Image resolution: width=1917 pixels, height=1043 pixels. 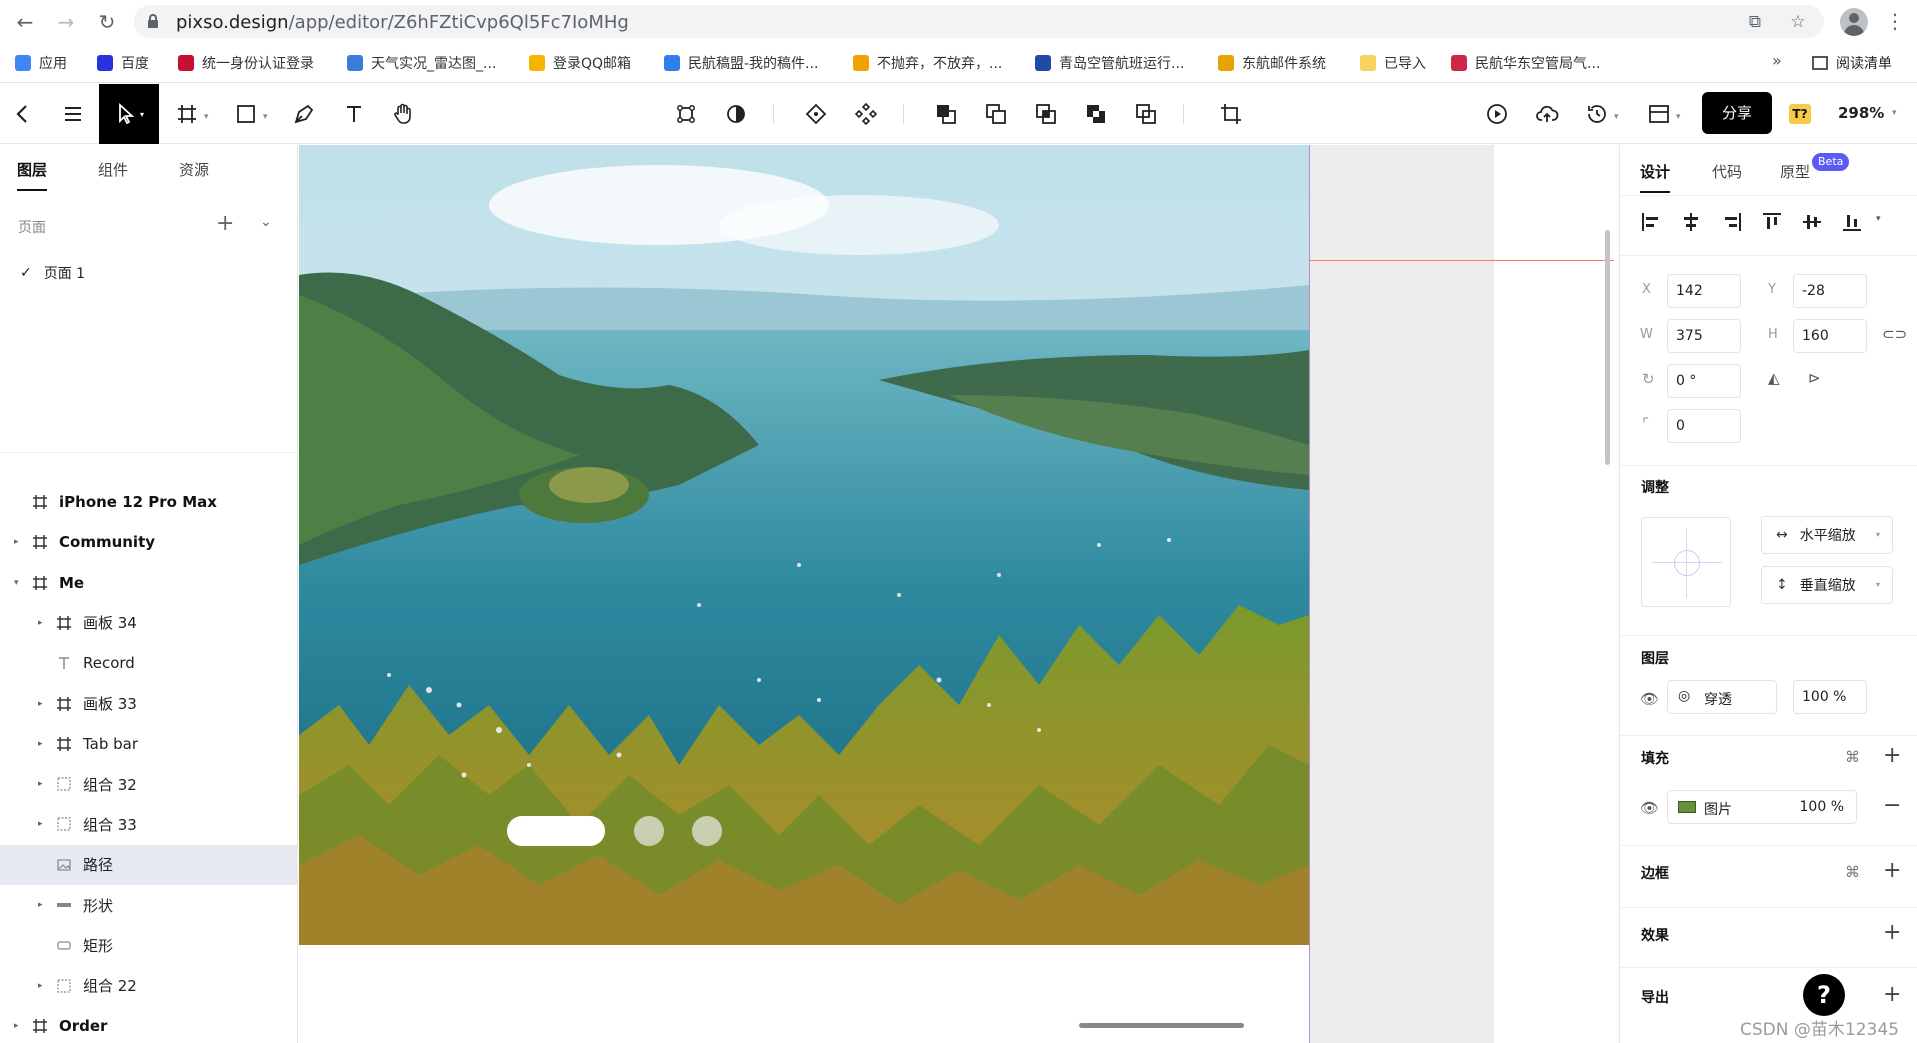 What do you see at coordinates (1737, 113) in the screenshot?
I see `share-button: 分享` at bounding box center [1737, 113].